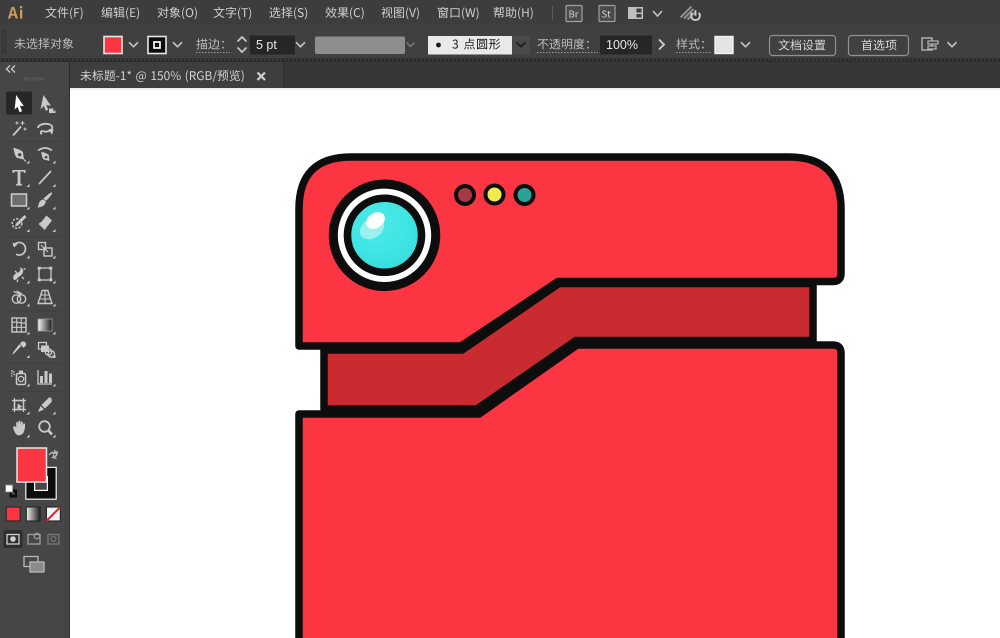  Describe the element at coordinates (622, 45) in the screenshot. I see `svg-text: 100%` at that location.